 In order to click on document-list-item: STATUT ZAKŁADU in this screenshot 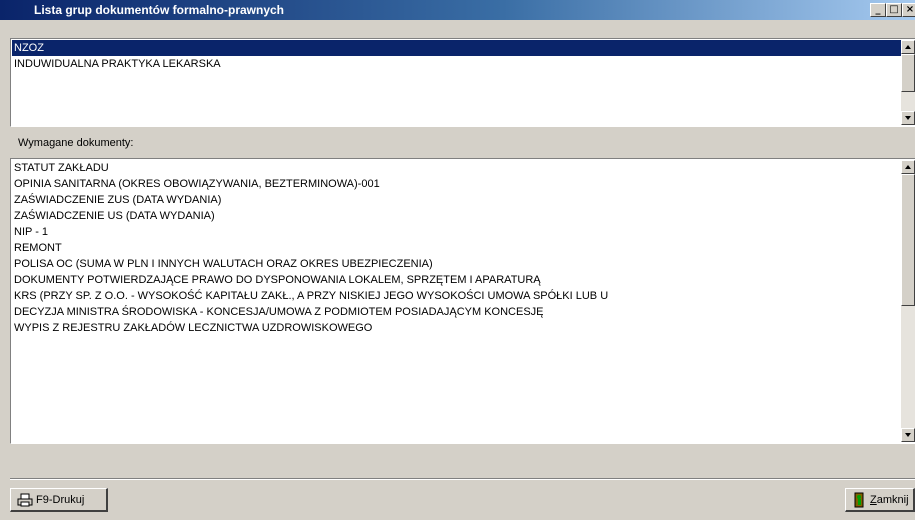, I will do `click(456, 168)`.